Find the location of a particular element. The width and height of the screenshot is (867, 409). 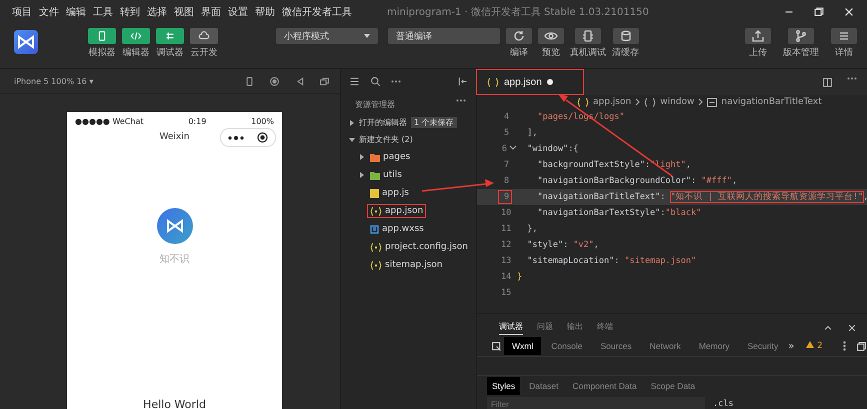

breadcrumb-item: navigationBarTitleText is located at coordinates (771, 102).